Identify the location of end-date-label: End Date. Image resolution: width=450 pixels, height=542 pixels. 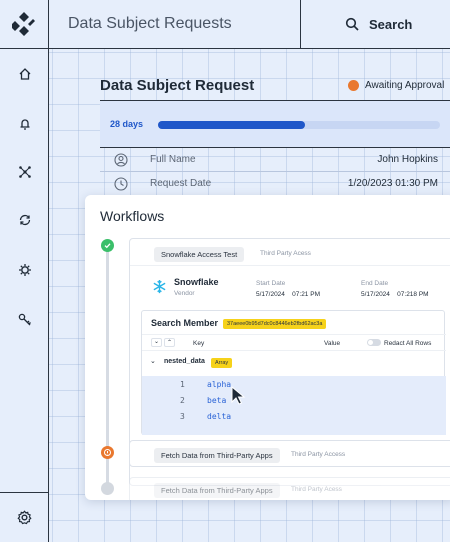
(375, 283).